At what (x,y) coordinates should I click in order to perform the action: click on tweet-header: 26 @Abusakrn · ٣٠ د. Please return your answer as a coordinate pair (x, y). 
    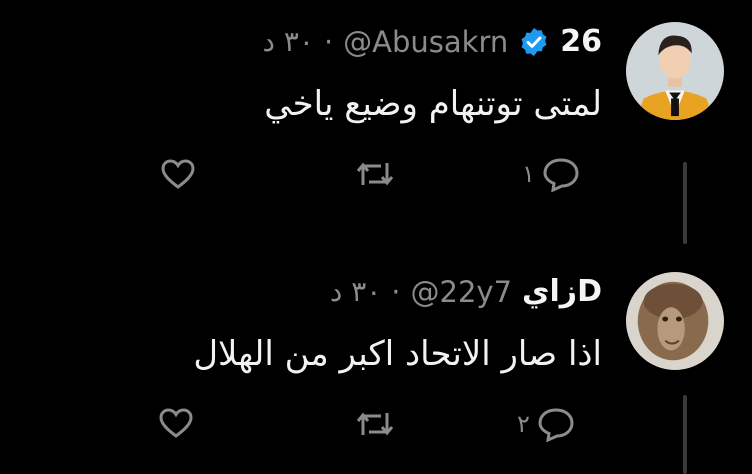
    Looking at the image, I should click on (432, 41).